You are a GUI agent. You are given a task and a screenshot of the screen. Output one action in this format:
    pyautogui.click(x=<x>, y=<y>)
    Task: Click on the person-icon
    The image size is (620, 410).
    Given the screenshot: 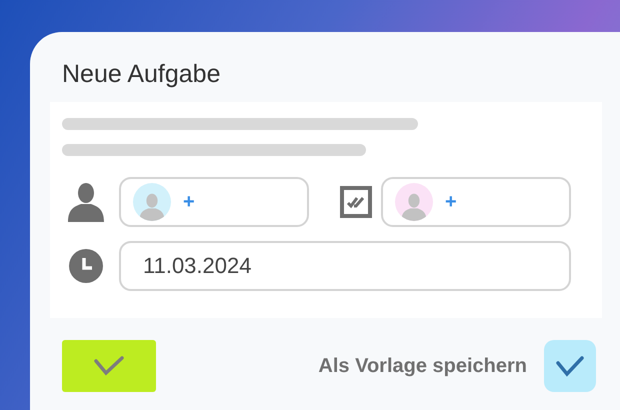 What is the action you would take?
    pyautogui.click(x=86, y=202)
    